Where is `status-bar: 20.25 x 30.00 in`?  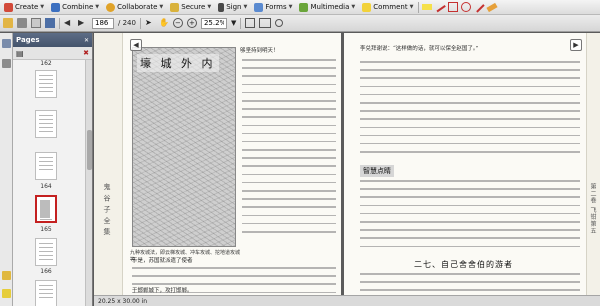
status-bar: 20.25 x 30.00 in is located at coordinates (347, 300).